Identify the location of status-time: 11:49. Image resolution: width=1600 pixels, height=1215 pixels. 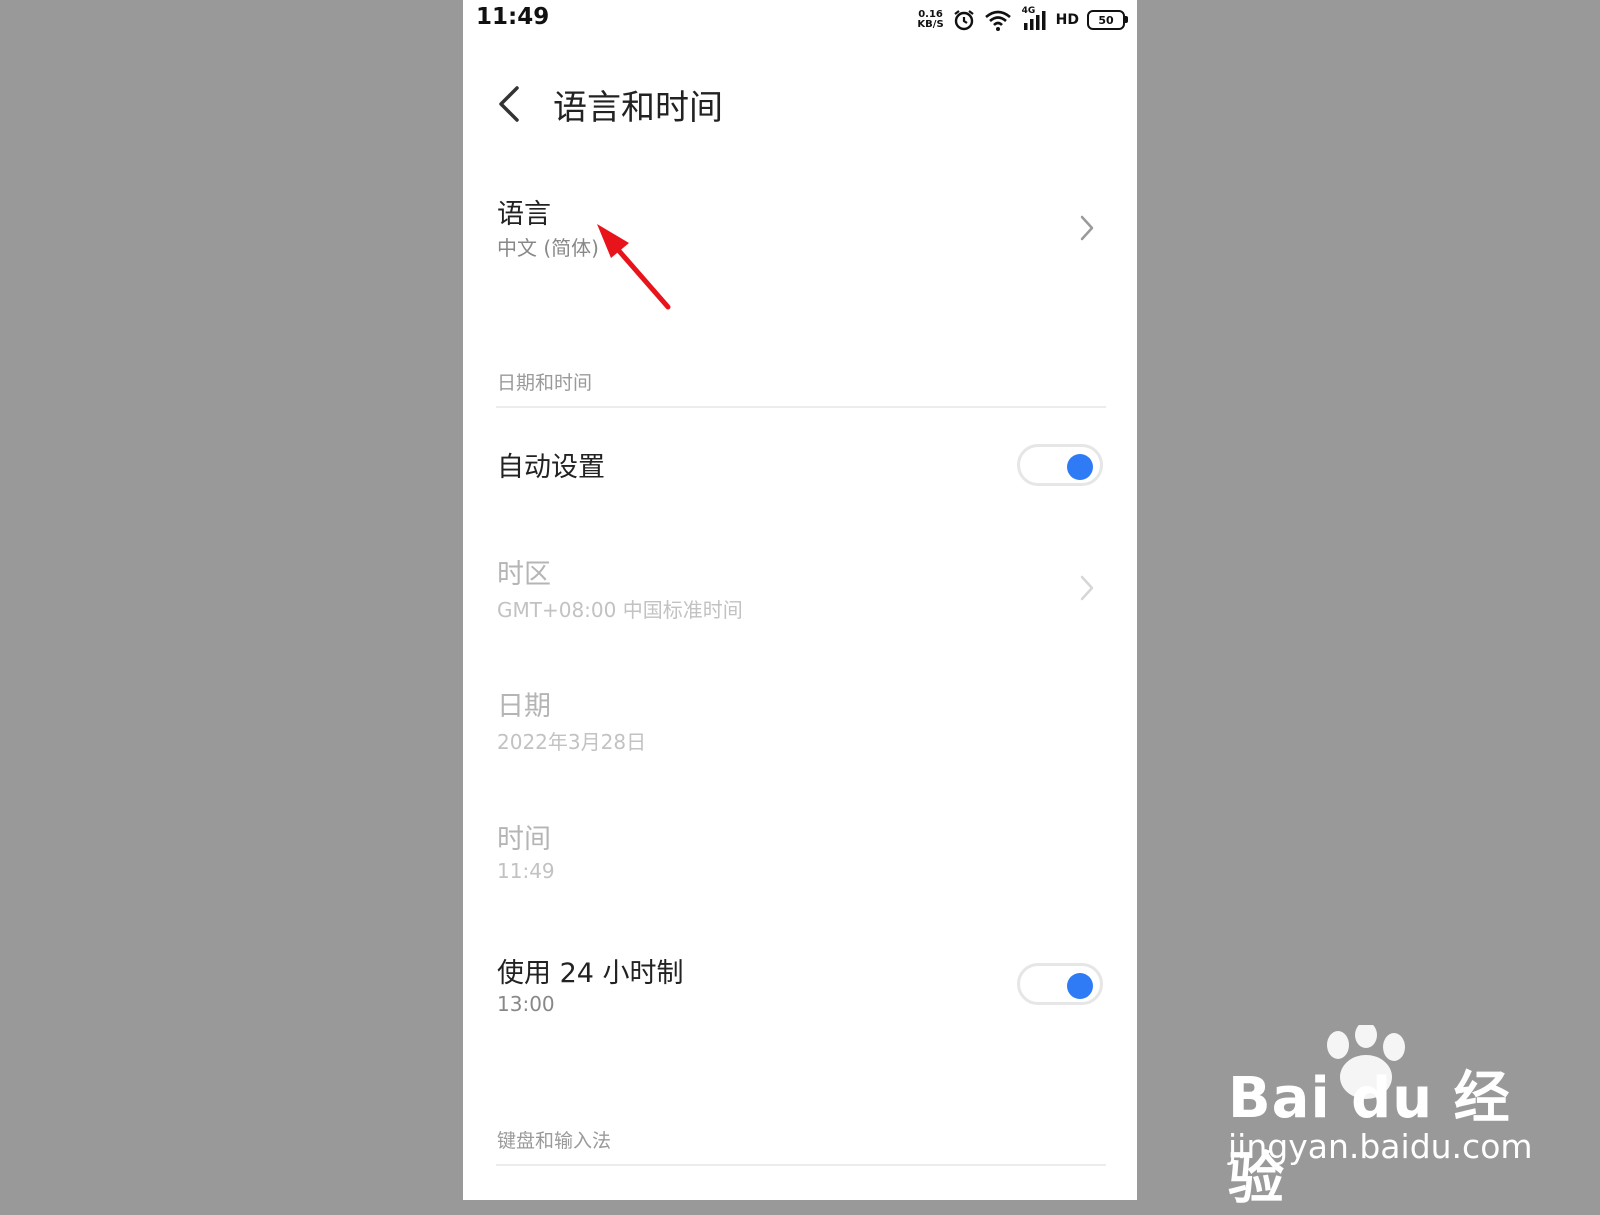
(513, 17).